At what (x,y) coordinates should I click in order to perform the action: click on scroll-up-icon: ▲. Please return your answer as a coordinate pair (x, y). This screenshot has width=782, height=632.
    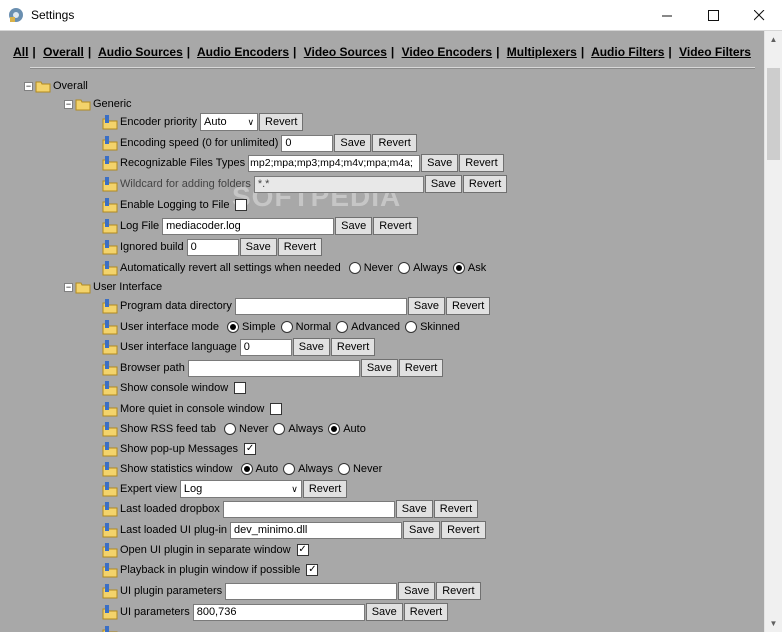
    Looking at the image, I should click on (773, 39).